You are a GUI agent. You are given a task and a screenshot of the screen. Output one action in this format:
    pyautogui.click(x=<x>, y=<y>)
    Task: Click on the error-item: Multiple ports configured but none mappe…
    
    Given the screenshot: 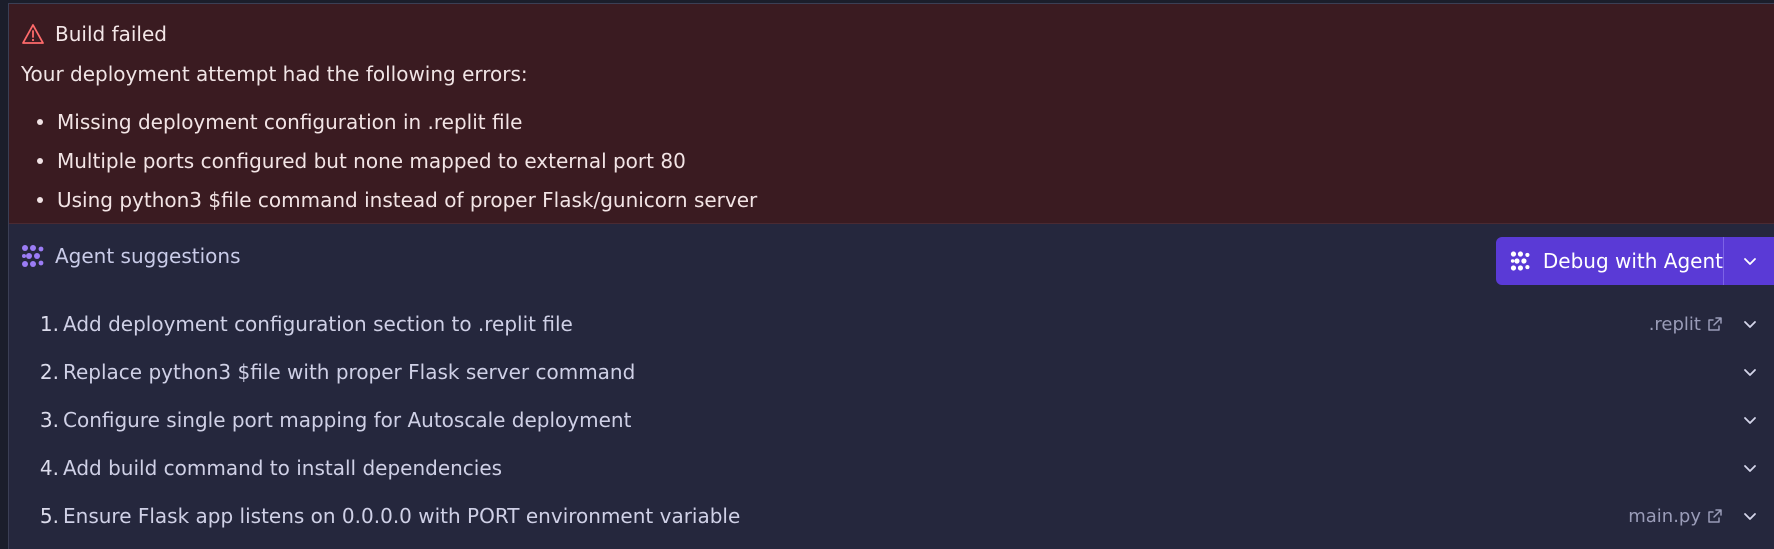 What is the action you would take?
    pyautogui.click(x=389, y=160)
    